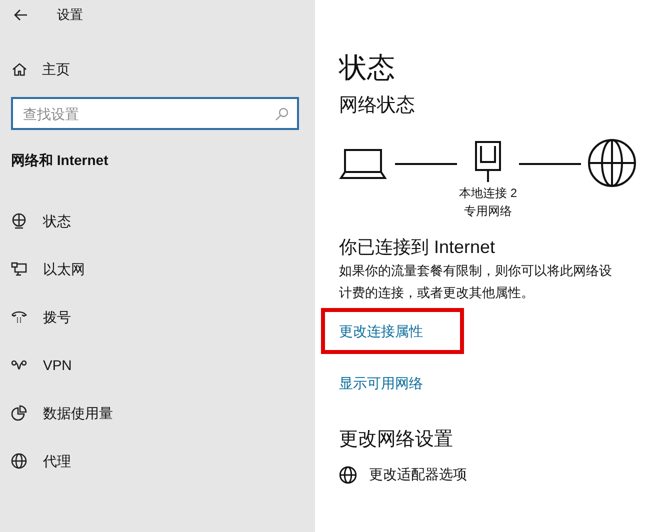 The height and width of the screenshot is (532, 669). What do you see at coordinates (157, 365) in the screenshot?
I see `nav-item: VPN` at bounding box center [157, 365].